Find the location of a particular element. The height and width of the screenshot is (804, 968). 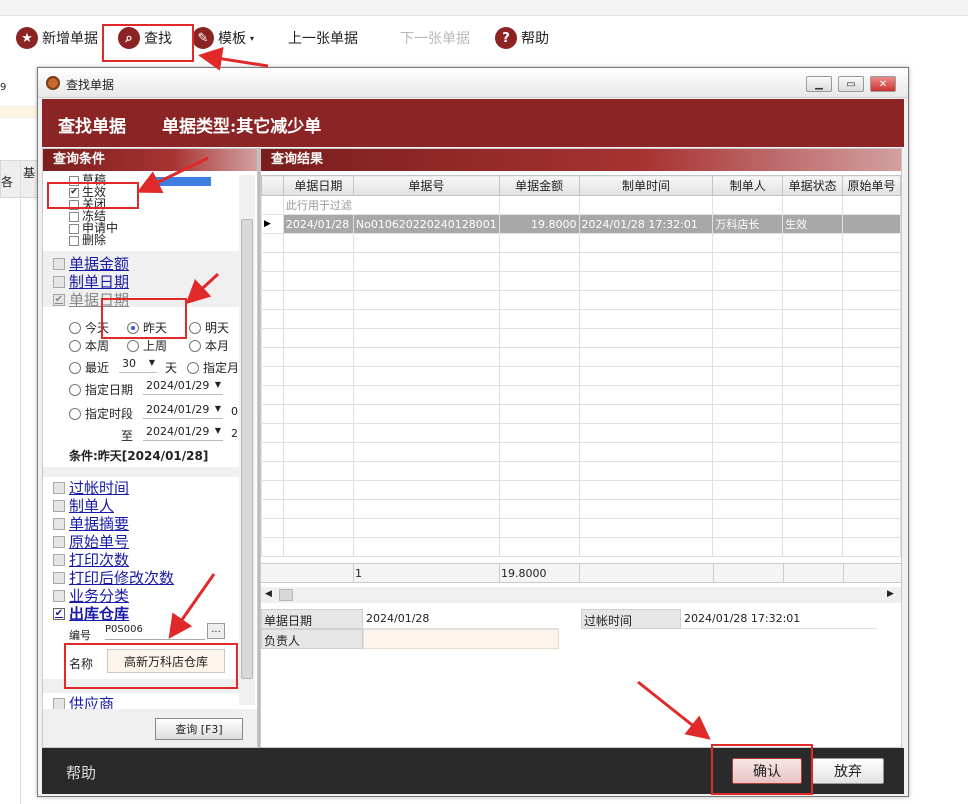

scrollbar-thumb is located at coordinates (286, 595).